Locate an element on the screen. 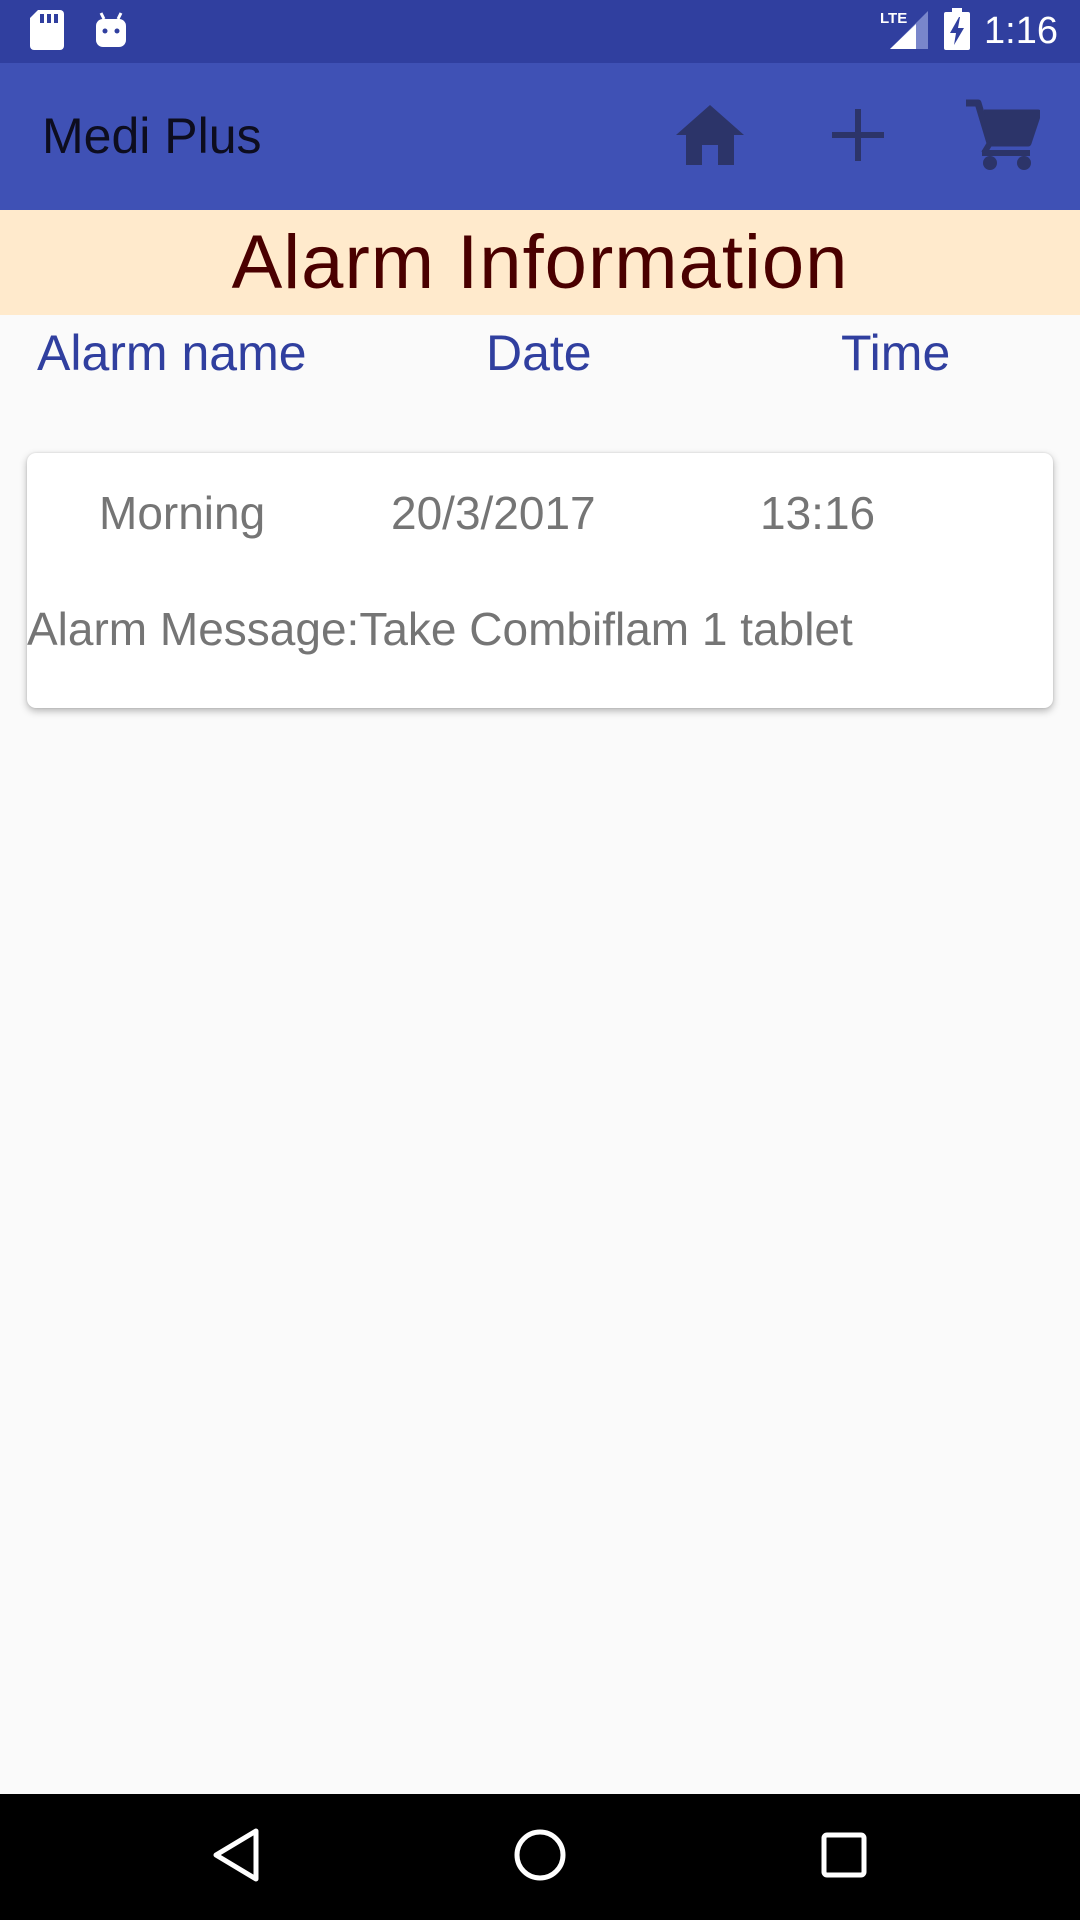 The width and height of the screenshot is (1080, 1920). back-button is located at coordinates (236, 1857).